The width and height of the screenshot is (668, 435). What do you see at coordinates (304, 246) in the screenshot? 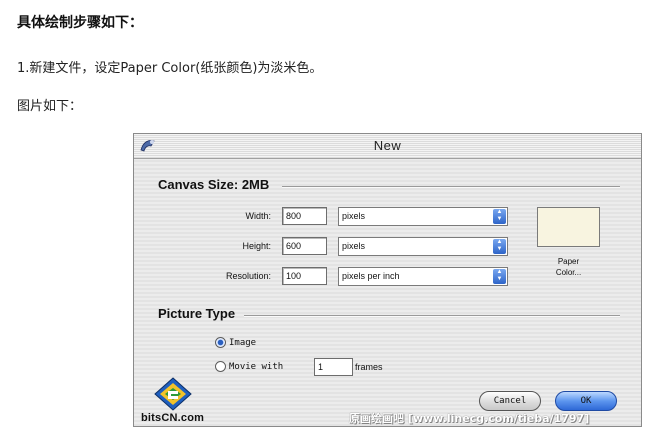
I see `height-field: 600` at bounding box center [304, 246].